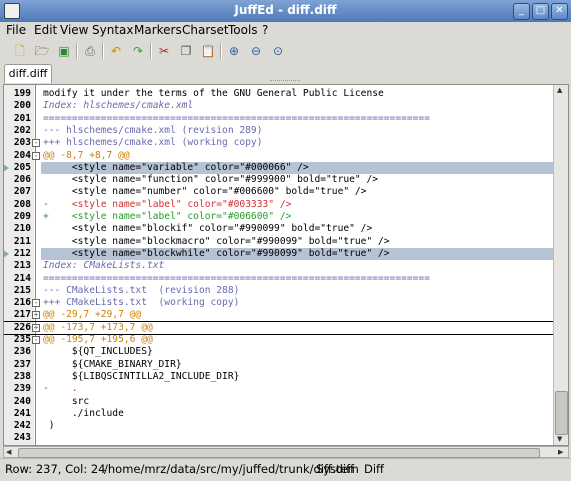 The image size is (571, 481). Describe the element at coordinates (22, 315) in the screenshot. I see `line-number: 217` at that location.